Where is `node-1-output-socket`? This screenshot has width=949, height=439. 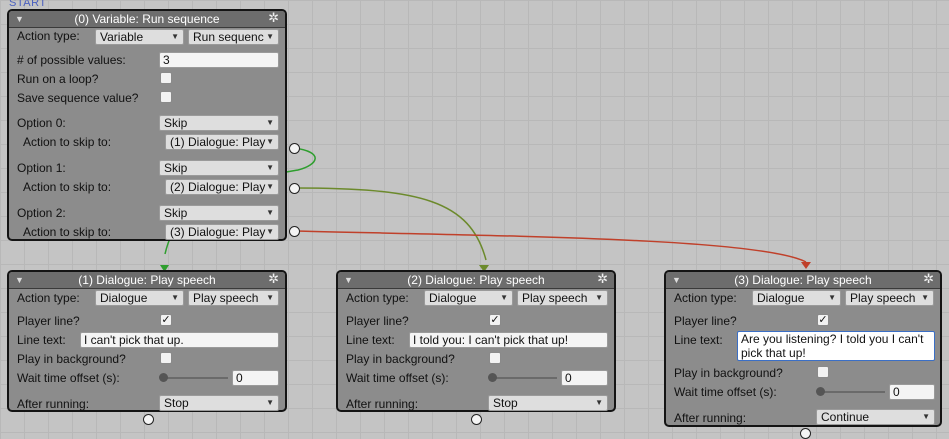
node-1-output-socket is located at coordinates (148, 419).